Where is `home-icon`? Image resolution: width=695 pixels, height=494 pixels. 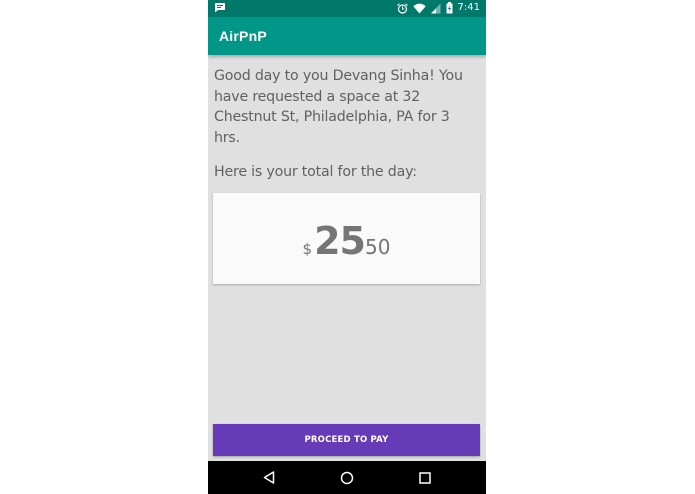 home-icon is located at coordinates (347, 477).